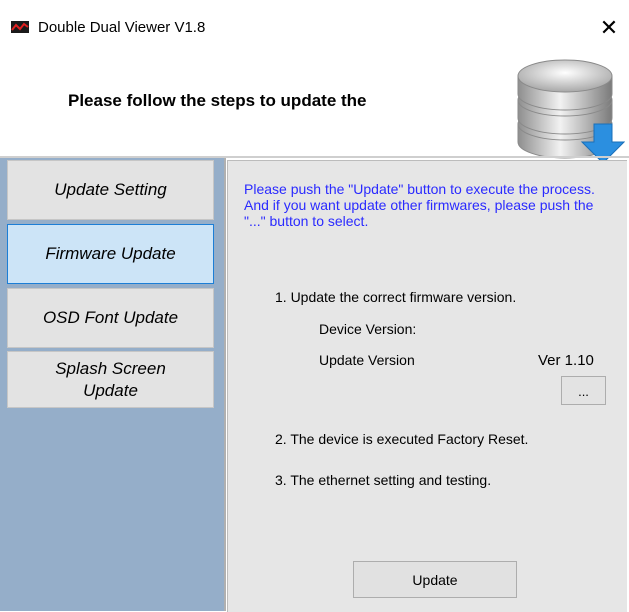 The width and height of the screenshot is (629, 612). I want to click on step-1-text: 1. Update the correct firmware version., so click(396, 297).